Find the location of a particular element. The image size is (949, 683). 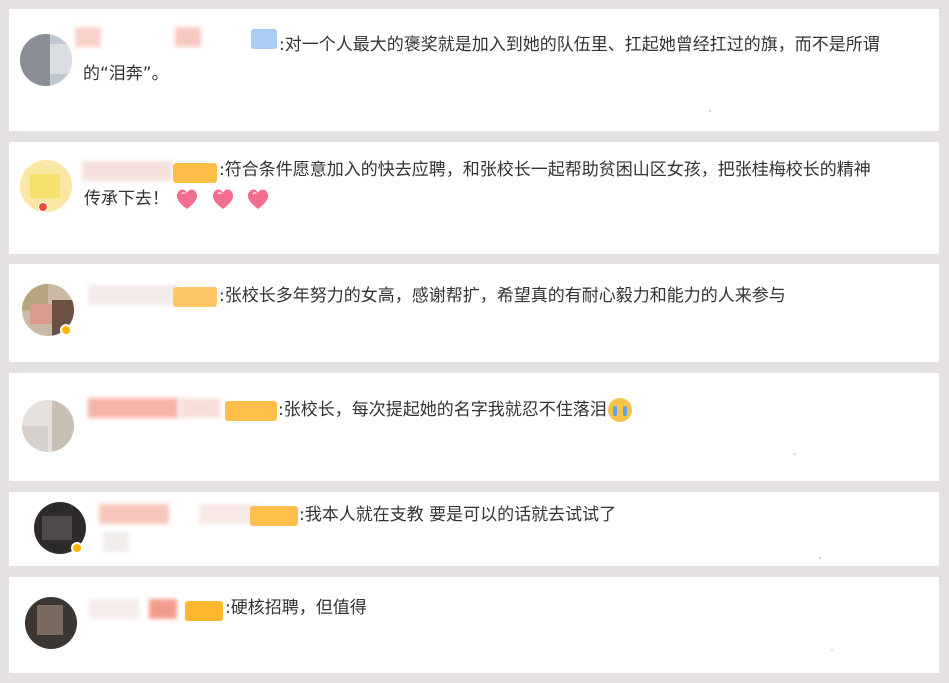

comment-text: :张校长，每次提起她的名字我就忍不住落泪 is located at coordinates (455, 410).